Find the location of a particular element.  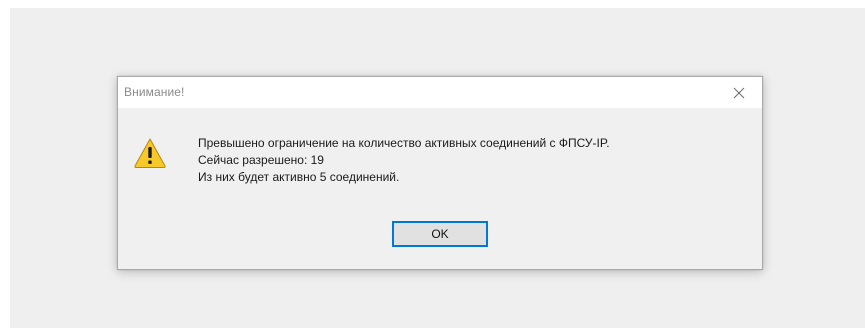

message-line: Сейчас разрешено: 19 is located at coordinates (261, 160).